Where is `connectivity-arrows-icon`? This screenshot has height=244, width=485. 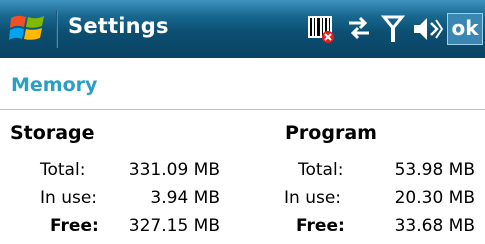
connectivity-arrows-icon is located at coordinates (359, 30).